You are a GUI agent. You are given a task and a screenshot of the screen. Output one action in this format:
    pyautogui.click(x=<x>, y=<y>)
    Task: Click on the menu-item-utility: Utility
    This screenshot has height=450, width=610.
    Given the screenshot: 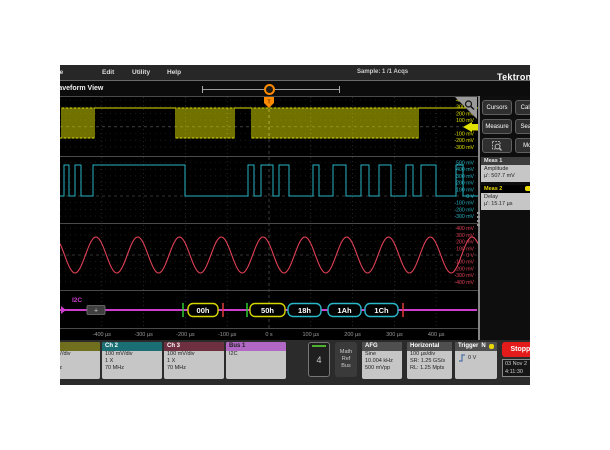 What is the action you would take?
    pyautogui.click(x=141, y=72)
    